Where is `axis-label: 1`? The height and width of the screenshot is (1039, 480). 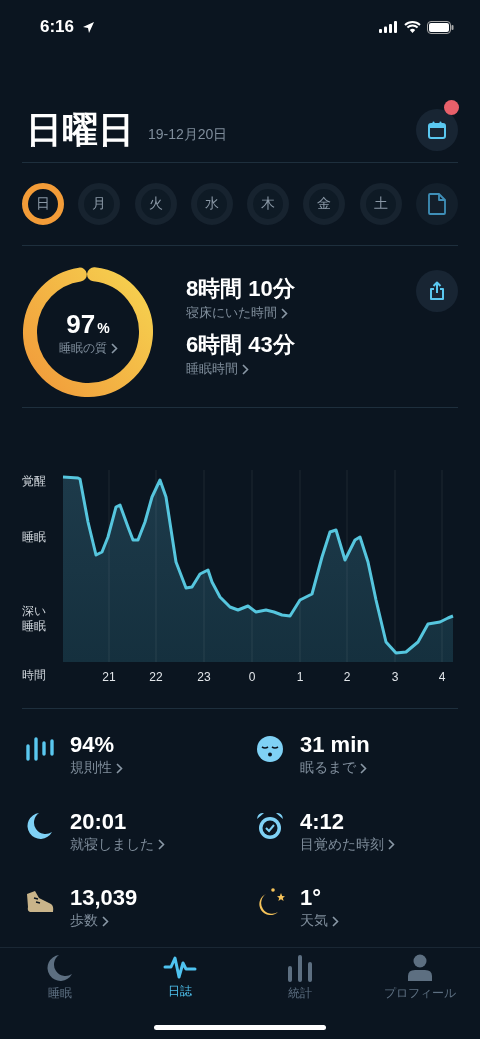
axis-label: 1 is located at coordinates (300, 677).